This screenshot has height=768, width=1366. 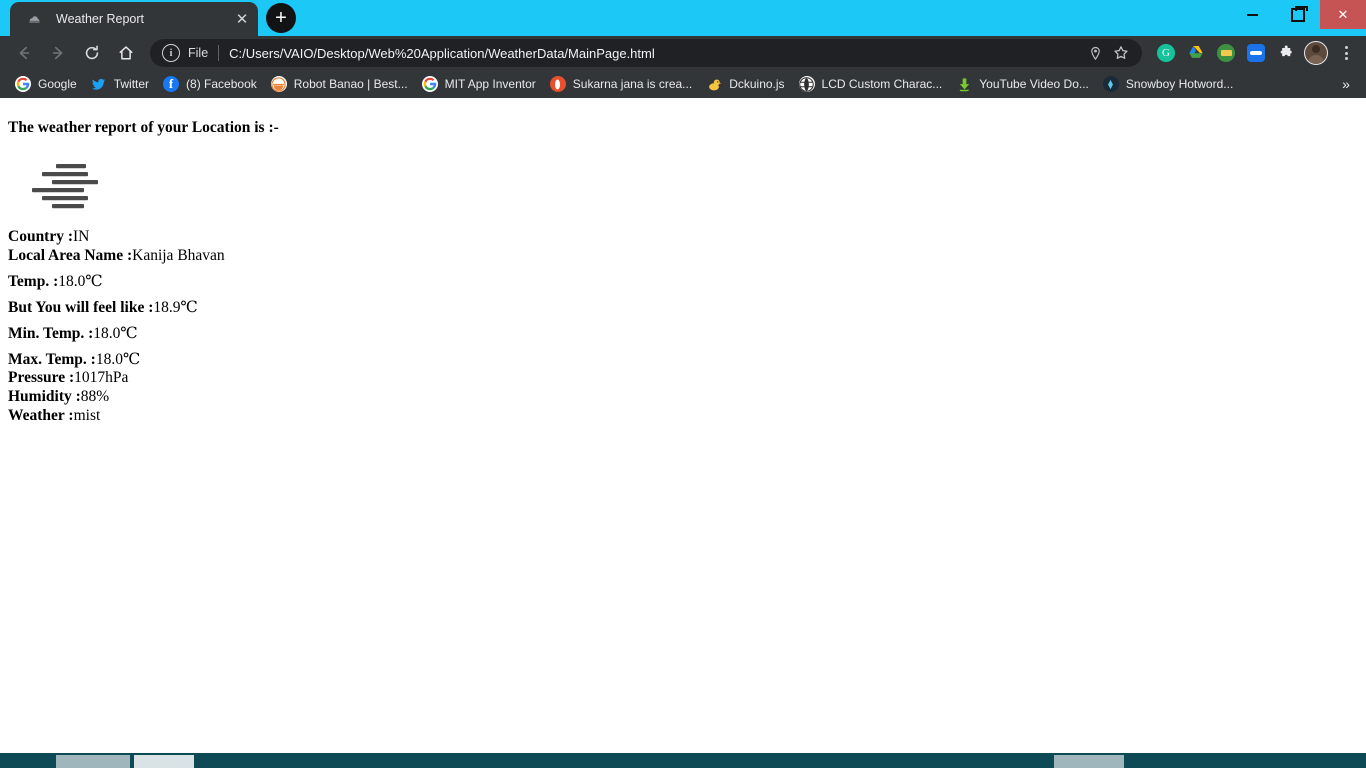 What do you see at coordinates (278, 84) in the screenshot?
I see `robot-banao-icon` at bounding box center [278, 84].